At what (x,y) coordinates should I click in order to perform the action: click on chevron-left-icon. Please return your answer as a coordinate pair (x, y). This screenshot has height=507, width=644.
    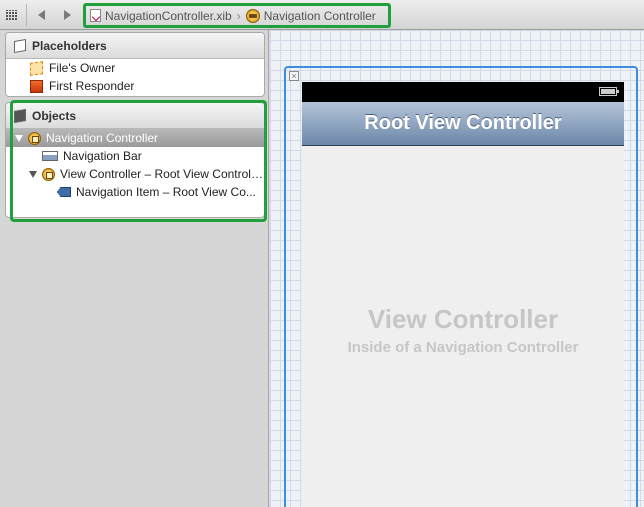
    Looking at the image, I should click on (41, 15).